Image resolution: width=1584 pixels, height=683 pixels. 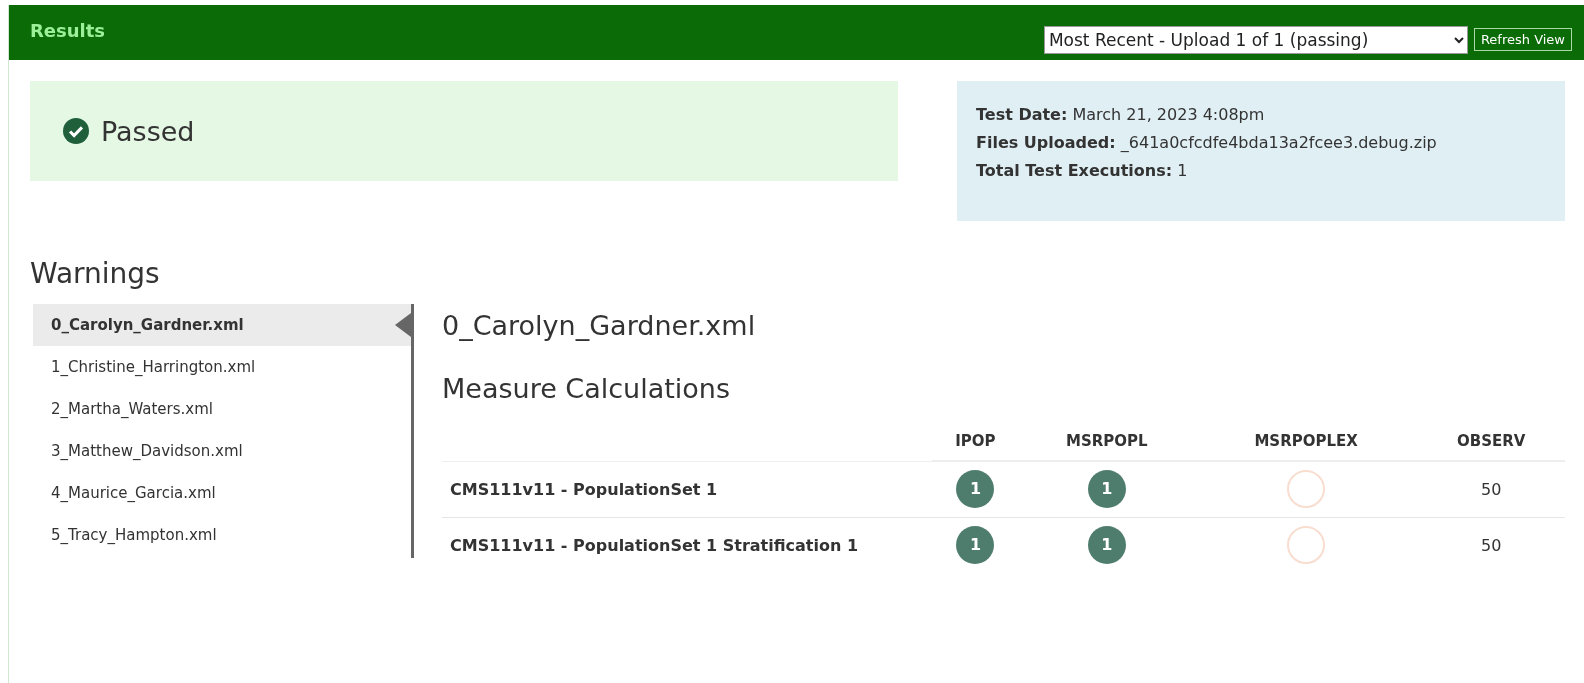 I want to click on file-list-item: 5_Tracy_Hampton.xml, so click(x=222, y=535).